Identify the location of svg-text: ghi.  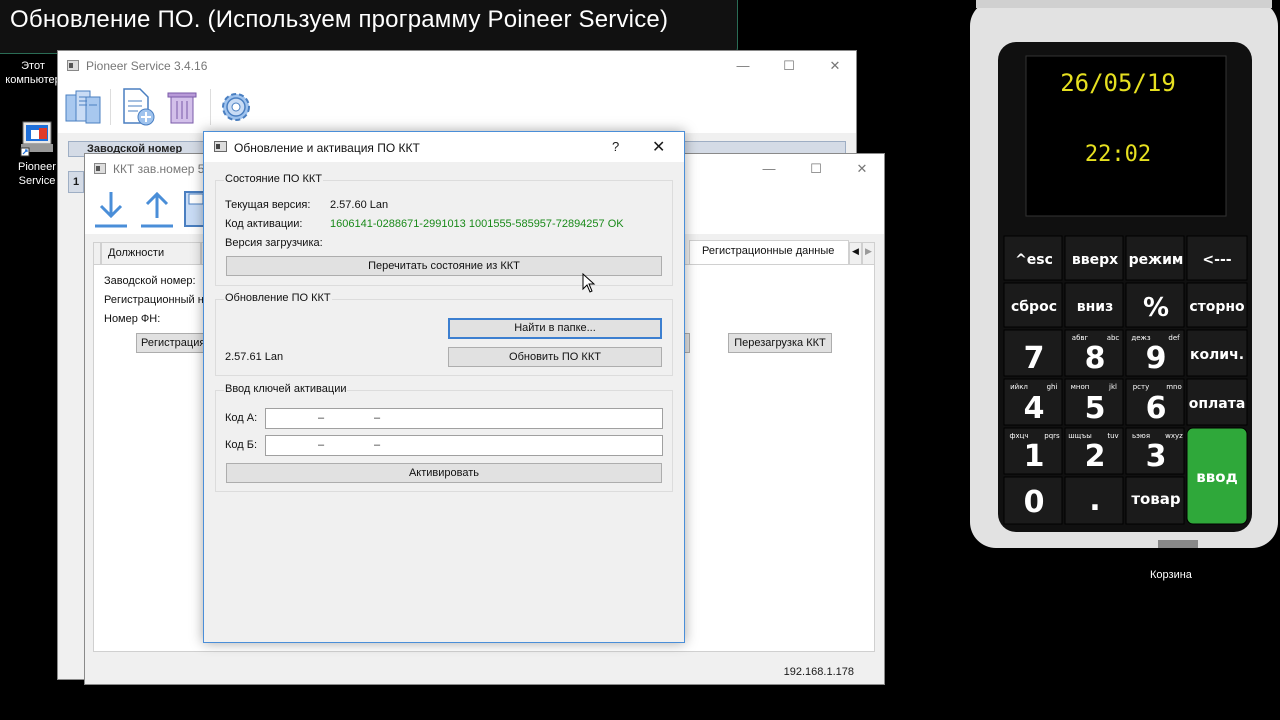
(1052, 387).